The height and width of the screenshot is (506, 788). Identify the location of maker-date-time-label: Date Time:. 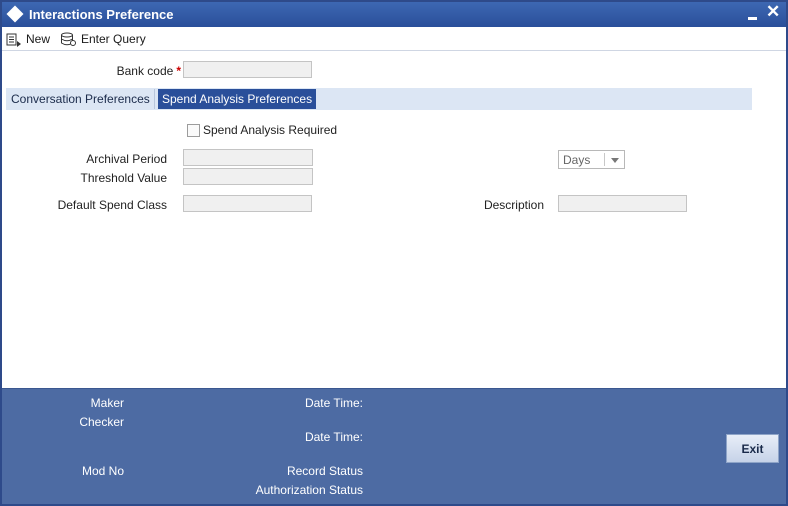
(333, 403).